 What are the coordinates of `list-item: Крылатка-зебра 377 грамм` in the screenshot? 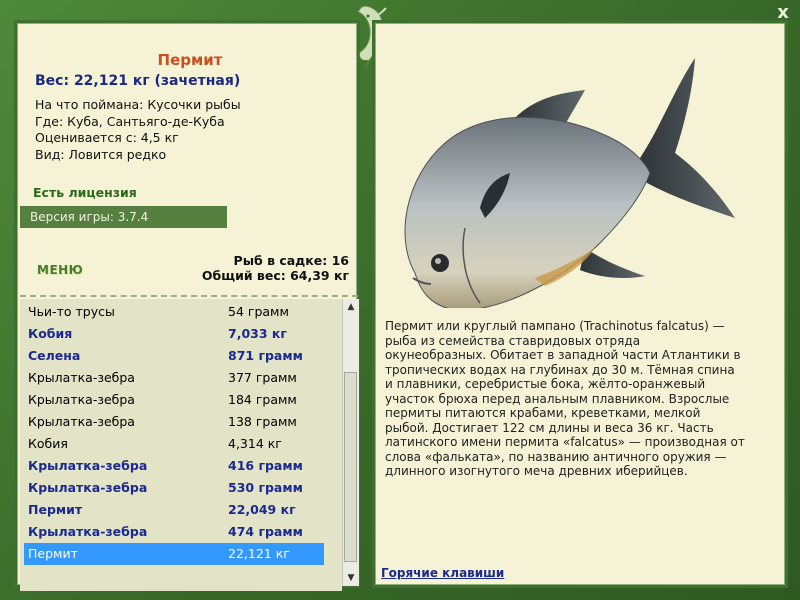 It's located at (174, 378).